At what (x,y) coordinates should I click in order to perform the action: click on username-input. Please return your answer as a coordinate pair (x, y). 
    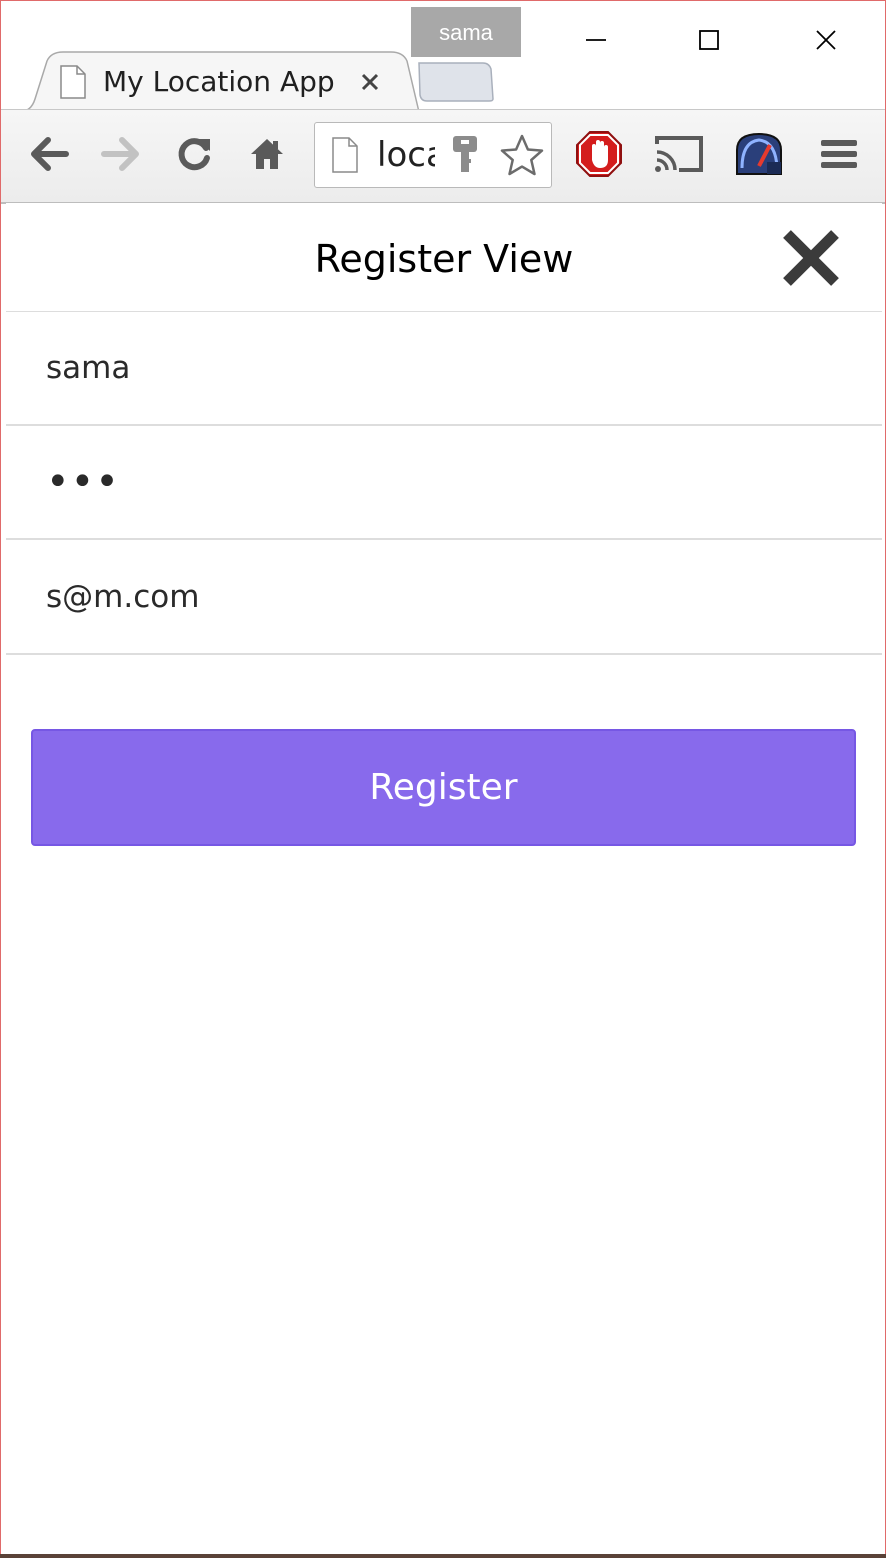
    Looking at the image, I should click on (444, 368).